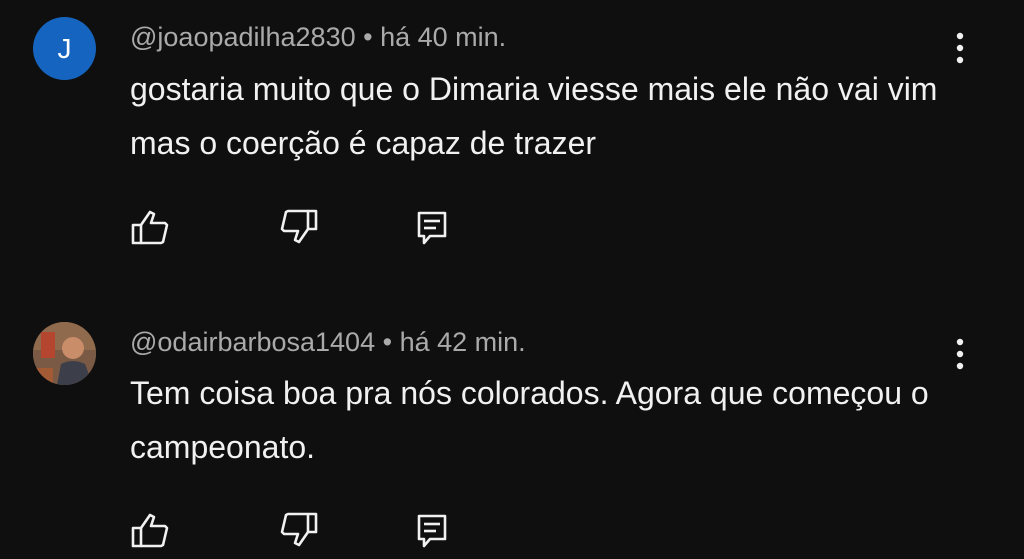 This screenshot has height=559, width=1024. I want to click on avatar, so click(64, 353).